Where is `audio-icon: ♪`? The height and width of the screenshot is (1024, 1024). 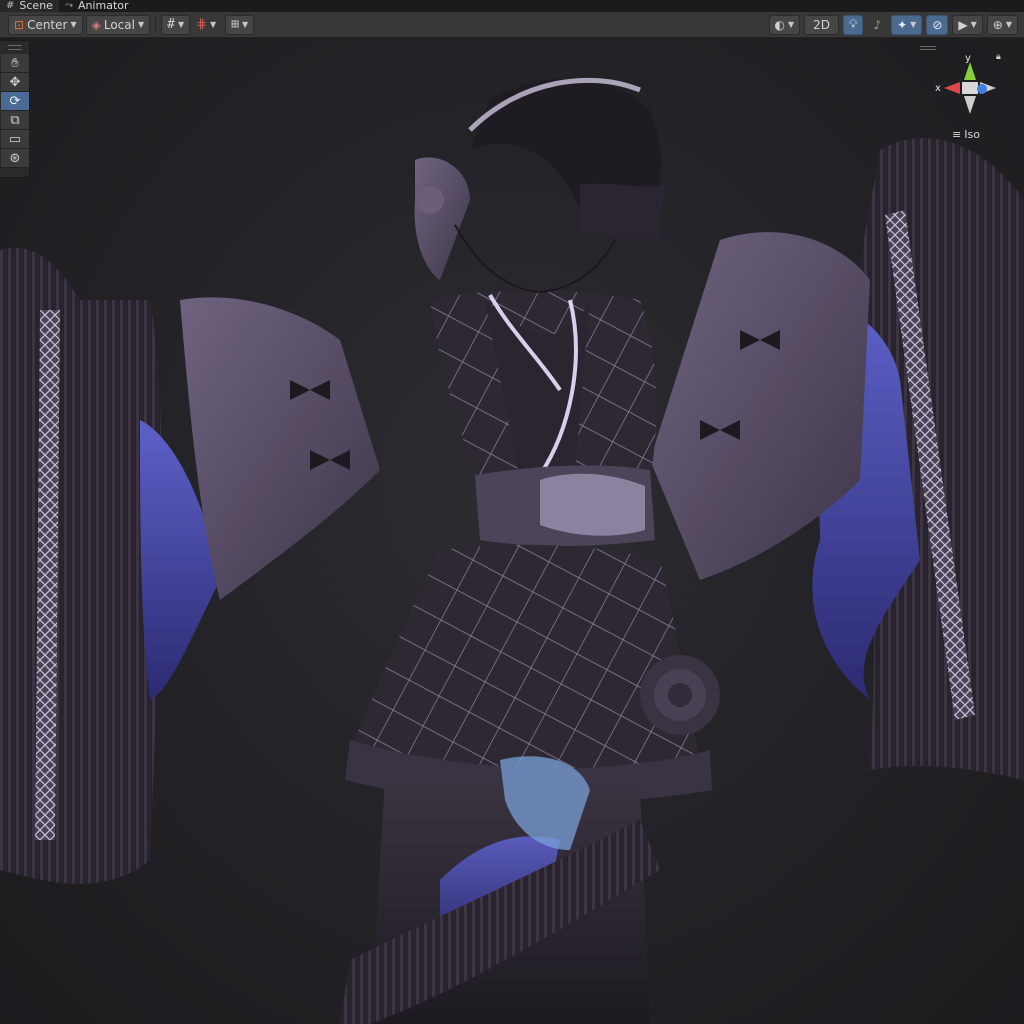 audio-icon: ♪ is located at coordinates (877, 24).